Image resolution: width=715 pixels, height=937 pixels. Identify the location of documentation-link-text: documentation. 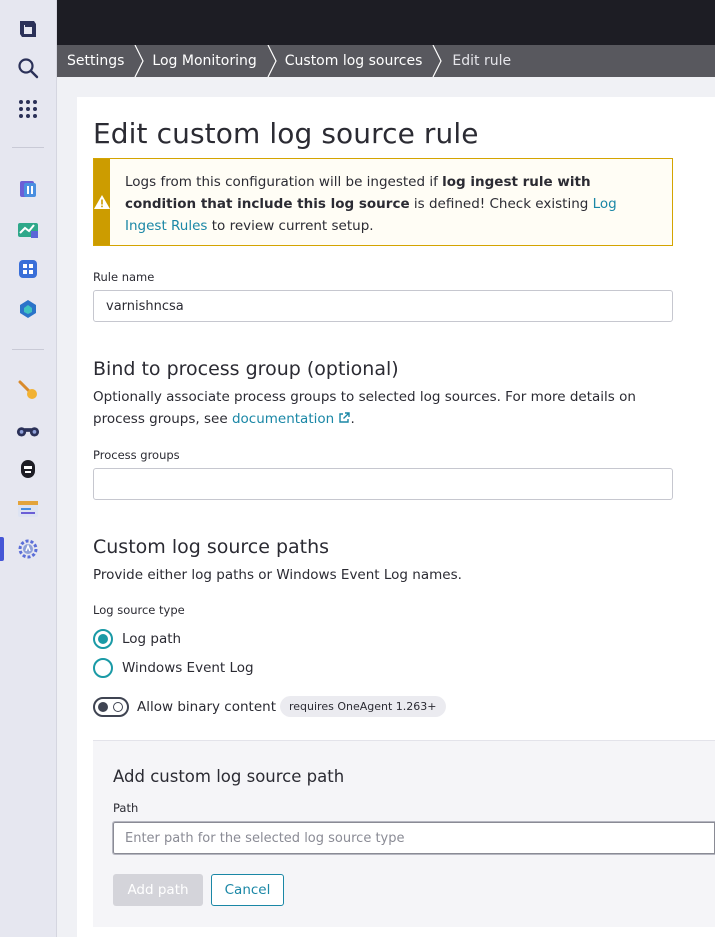
(283, 419).